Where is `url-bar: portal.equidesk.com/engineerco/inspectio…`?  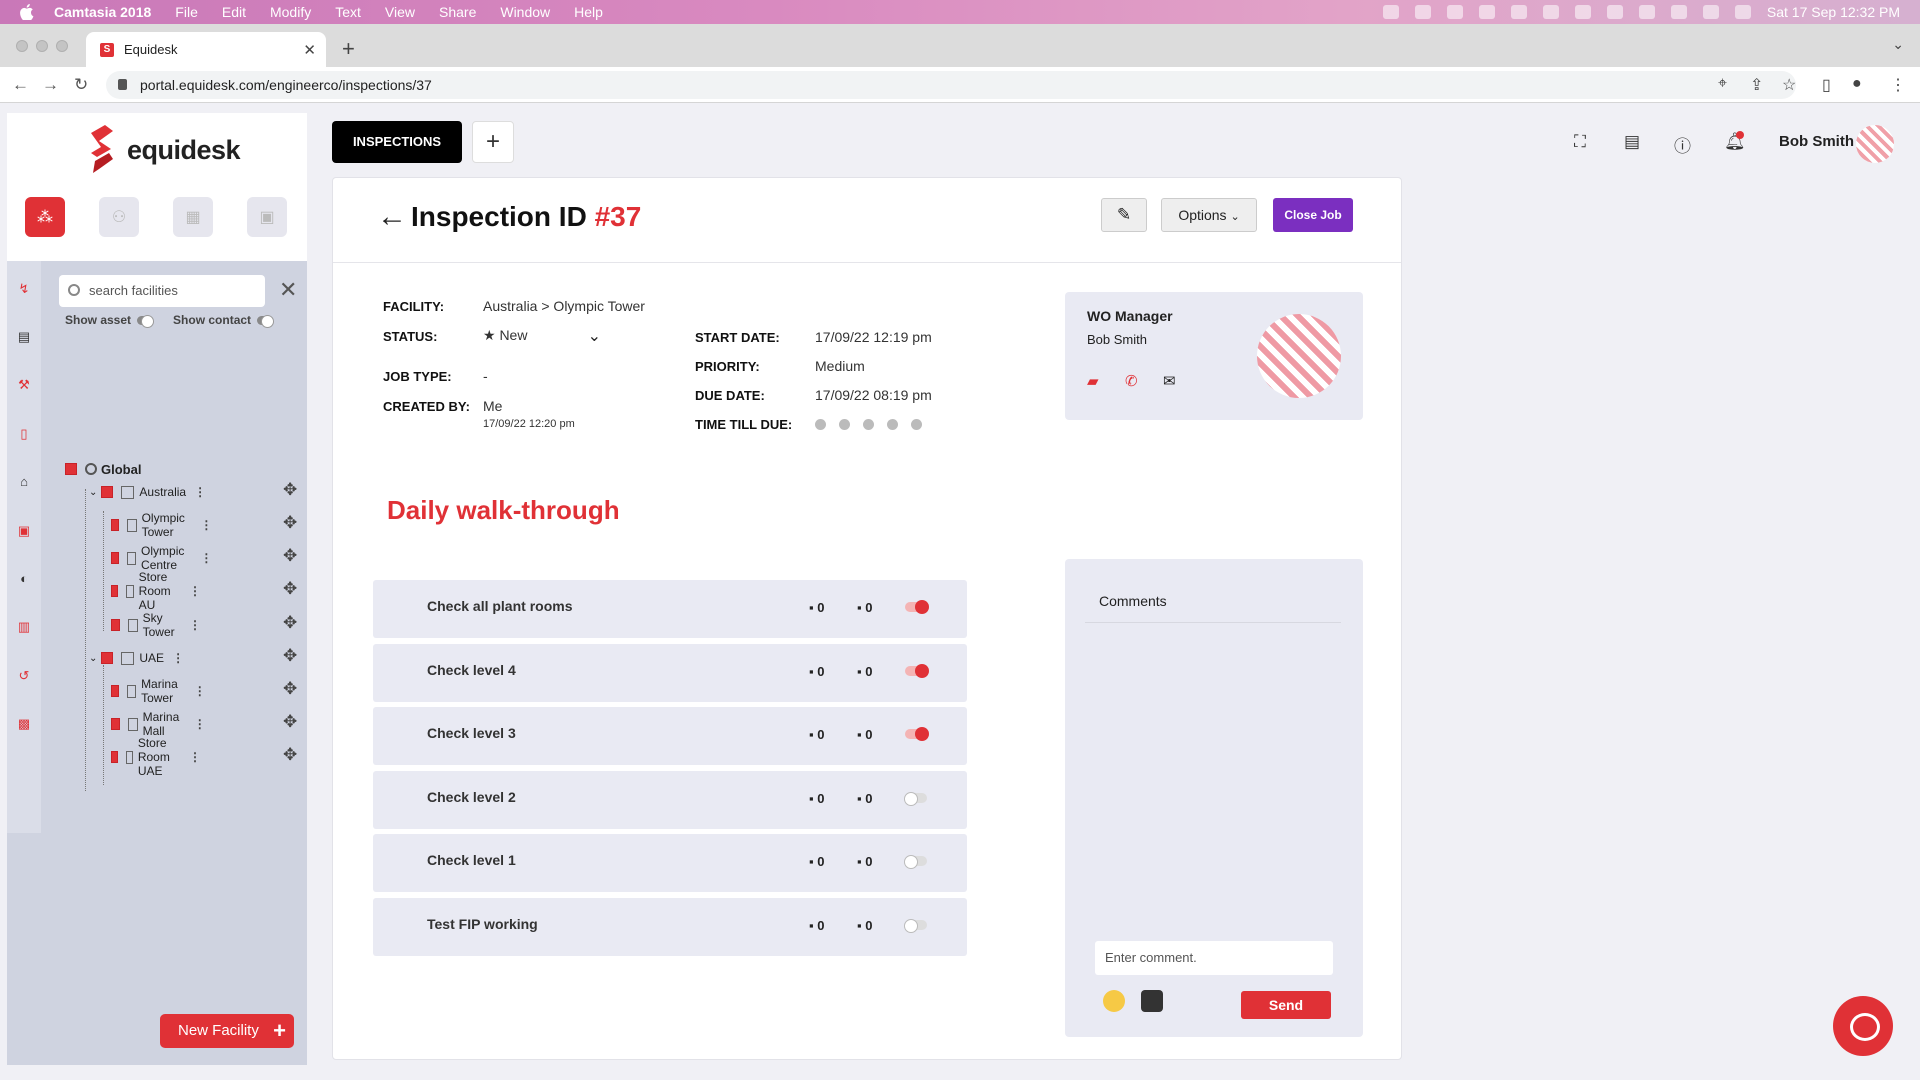 url-bar: portal.equidesk.com/engineerco/inspectio… is located at coordinates (951, 85).